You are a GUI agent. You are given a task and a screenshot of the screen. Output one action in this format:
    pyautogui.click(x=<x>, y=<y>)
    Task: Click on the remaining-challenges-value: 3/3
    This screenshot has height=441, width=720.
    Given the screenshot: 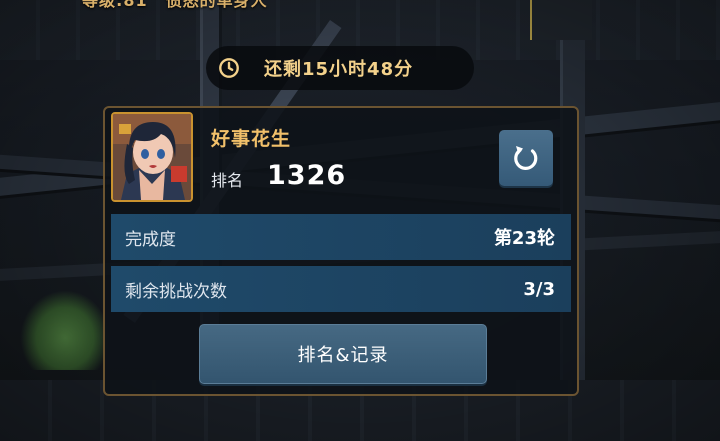 What is the action you would take?
    pyautogui.click(x=539, y=289)
    